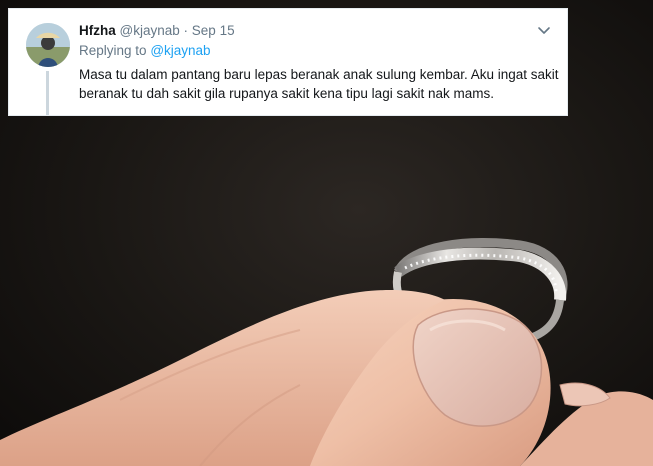 This screenshot has width=653, height=466. What do you see at coordinates (47, 93) in the screenshot?
I see `thread-line` at bounding box center [47, 93].